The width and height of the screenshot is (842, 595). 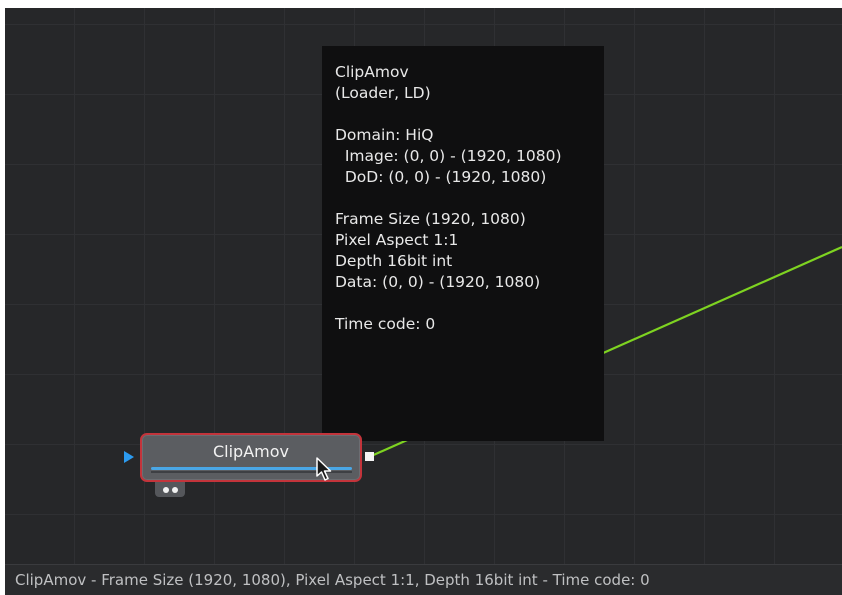 What do you see at coordinates (430, 219) in the screenshot?
I see `tooltip-line: Frame Size (1920, 1080)` at bounding box center [430, 219].